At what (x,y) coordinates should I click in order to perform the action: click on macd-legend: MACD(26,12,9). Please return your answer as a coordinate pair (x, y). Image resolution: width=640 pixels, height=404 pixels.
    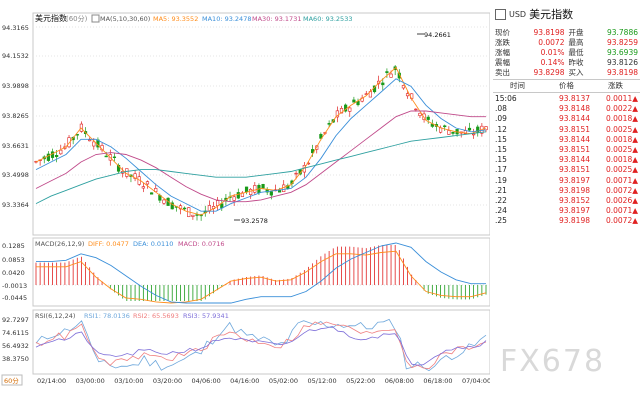
    Looking at the image, I should click on (59, 244).